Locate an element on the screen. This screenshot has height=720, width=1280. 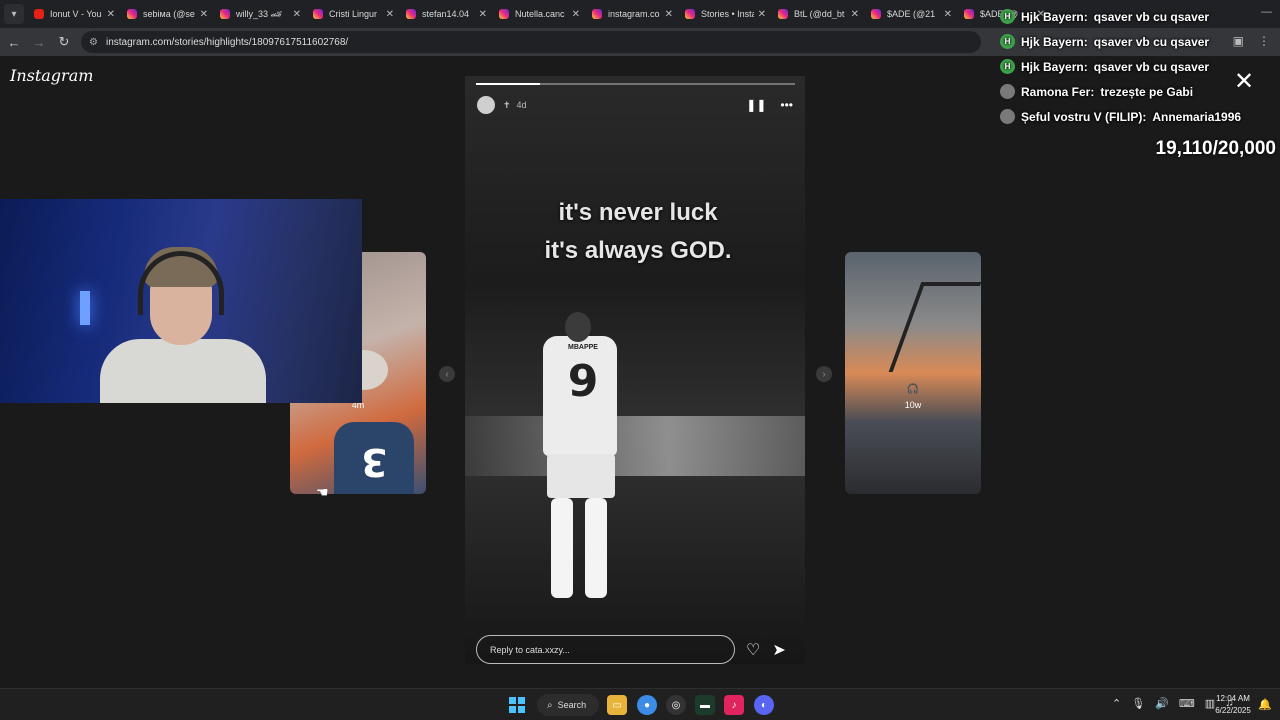
taskbar-search: ⌕ Search is located at coordinates (568, 705).